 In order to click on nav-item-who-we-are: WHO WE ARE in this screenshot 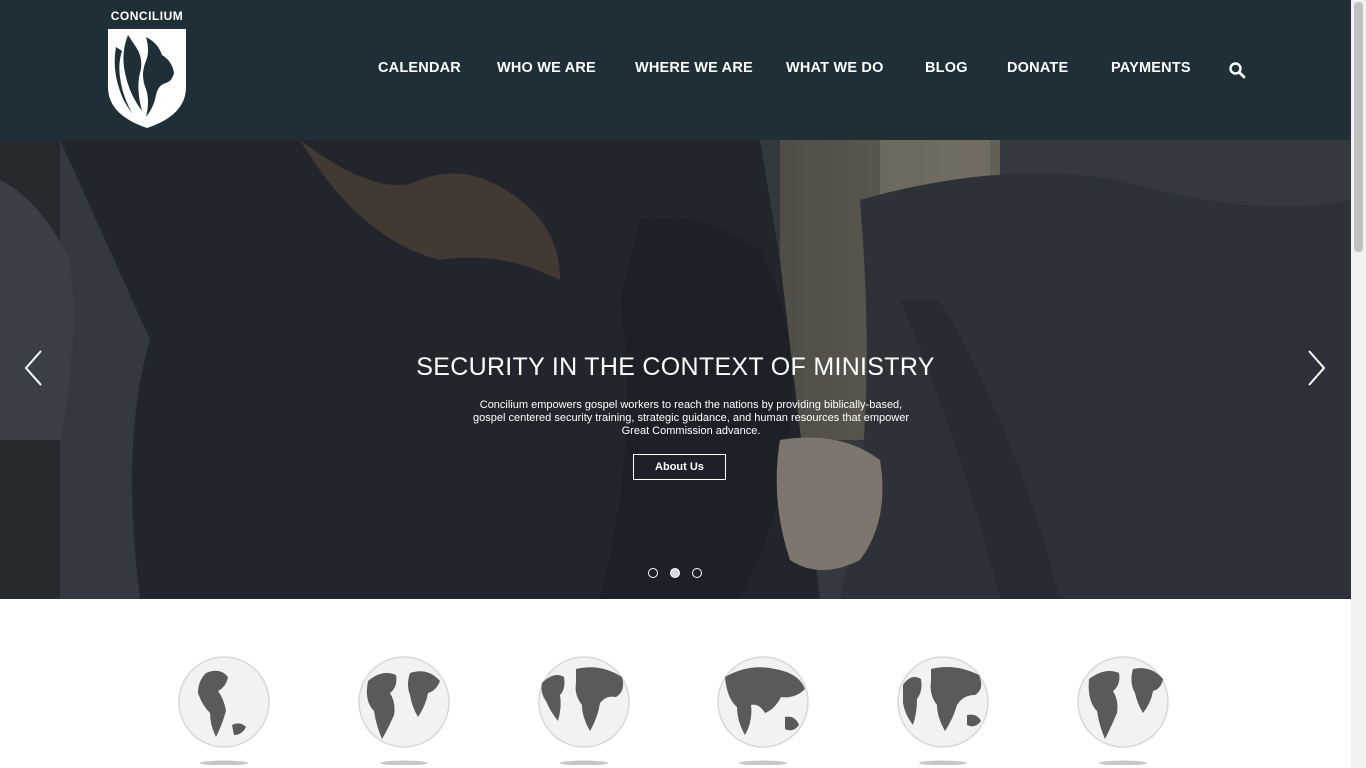, I will do `click(546, 68)`.